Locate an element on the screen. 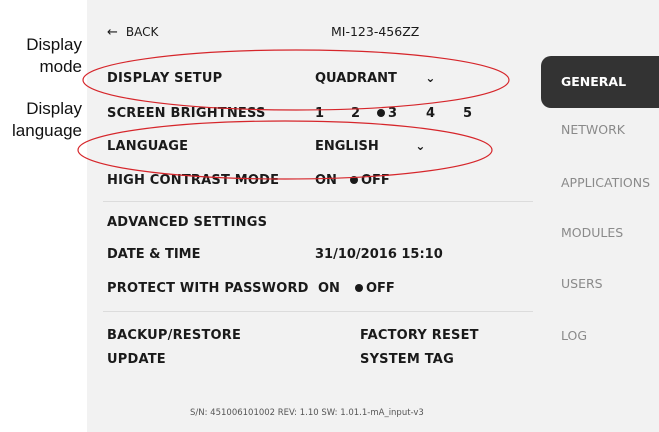 The width and height of the screenshot is (659, 432). display-mode-highlight-ellipse is located at coordinates (296, 80).